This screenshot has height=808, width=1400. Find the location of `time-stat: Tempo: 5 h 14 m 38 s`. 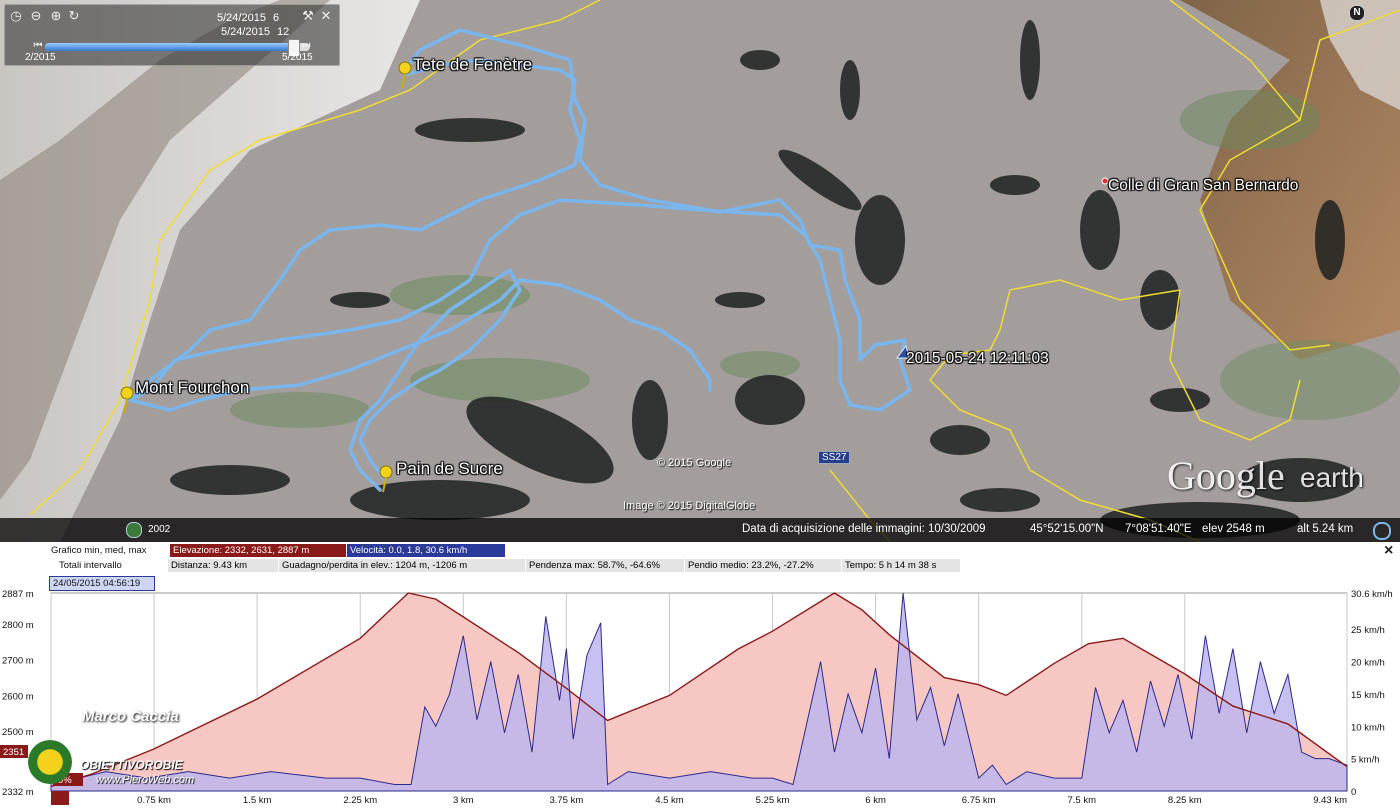

time-stat: Tempo: 5 h 14 m 38 s is located at coordinates (901, 565).